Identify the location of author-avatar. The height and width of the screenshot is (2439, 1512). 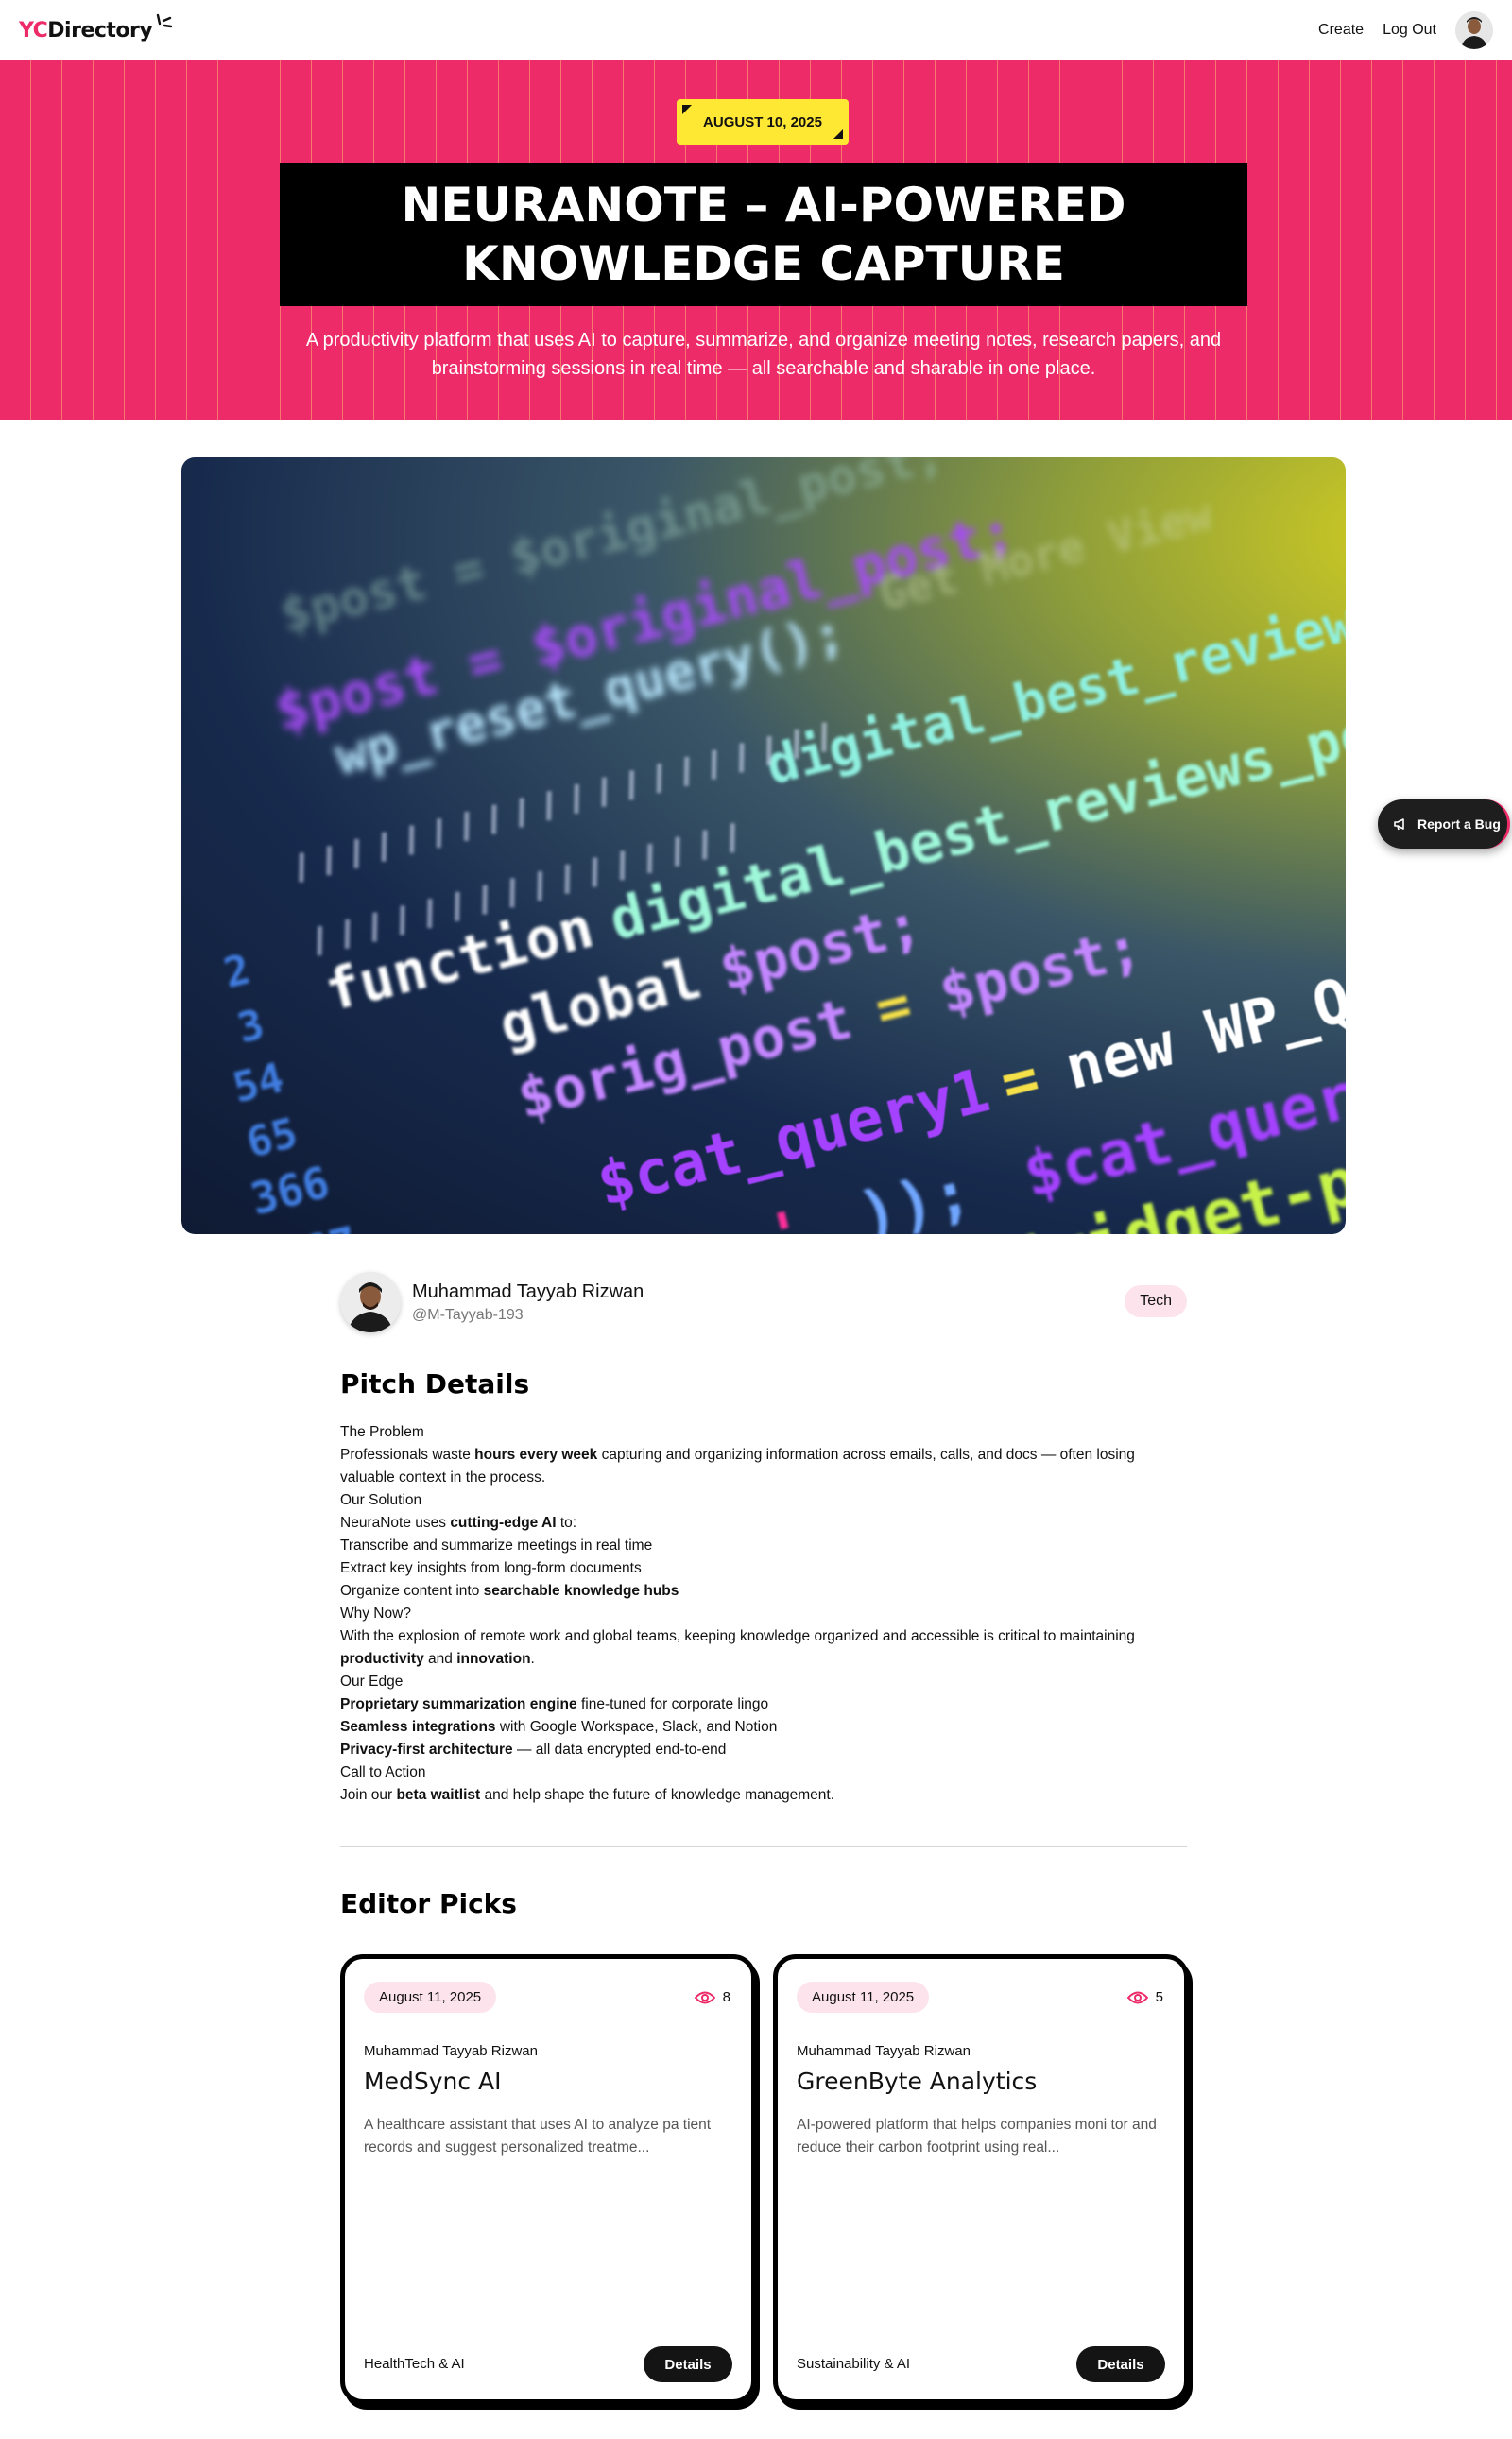
(370, 1302).